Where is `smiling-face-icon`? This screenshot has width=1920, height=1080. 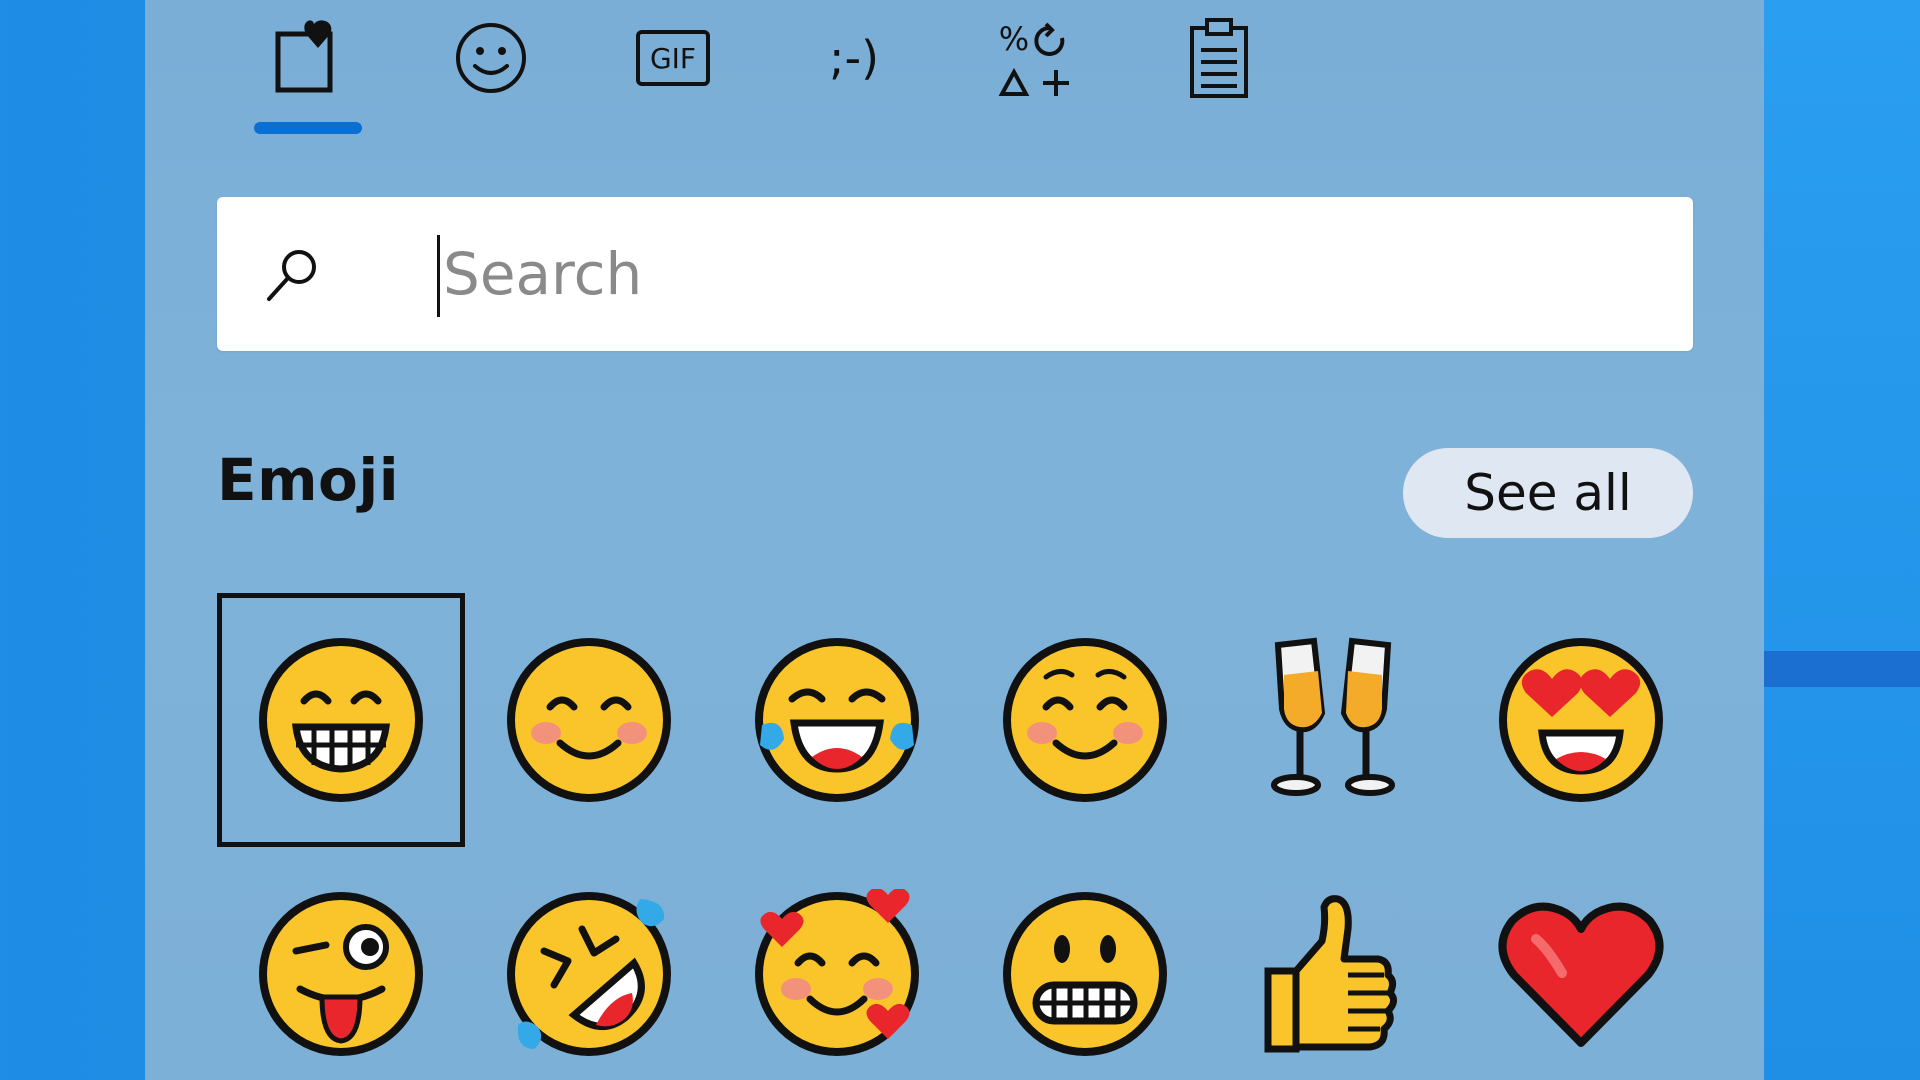 smiling-face-icon is located at coordinates (1085, 720).